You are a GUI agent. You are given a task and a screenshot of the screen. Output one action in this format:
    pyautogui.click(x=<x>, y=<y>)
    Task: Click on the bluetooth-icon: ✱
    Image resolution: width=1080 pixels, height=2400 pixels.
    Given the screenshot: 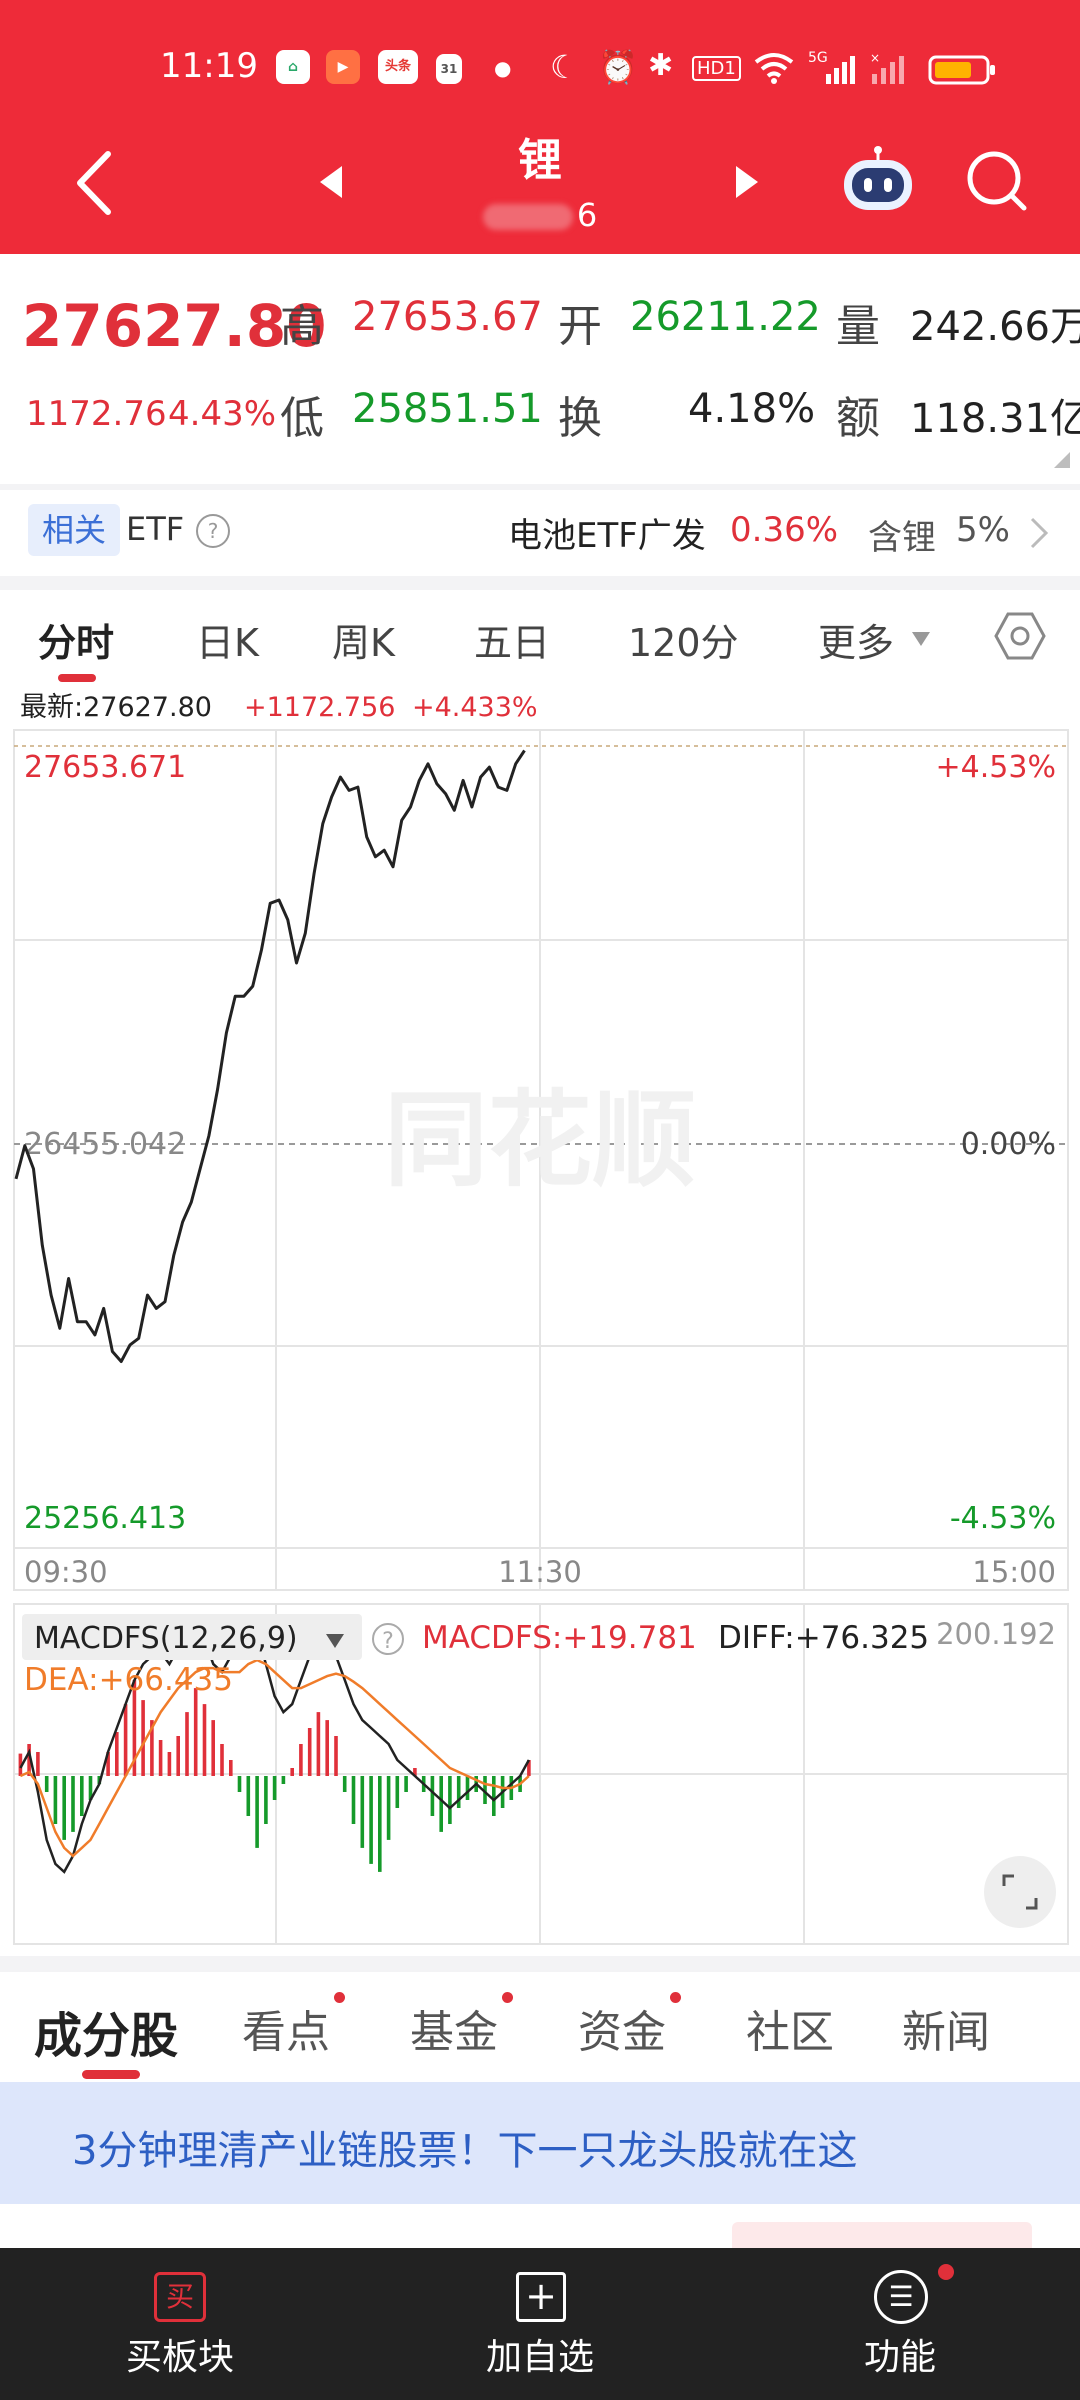 What is the action you would take?
    pyautogui.click(x=661, y=65)
    